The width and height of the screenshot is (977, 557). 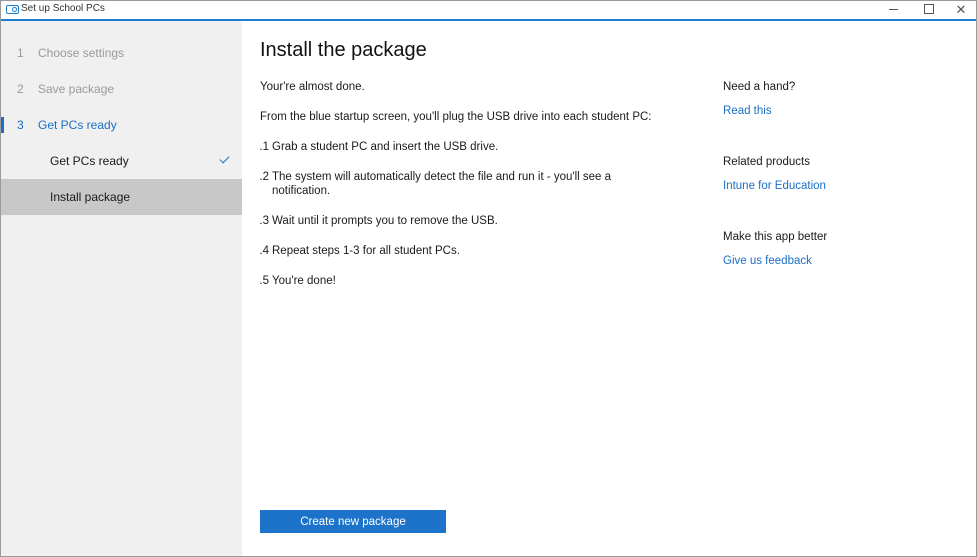 I want to click on close-icon: ✕, so click(x=961, y=9).